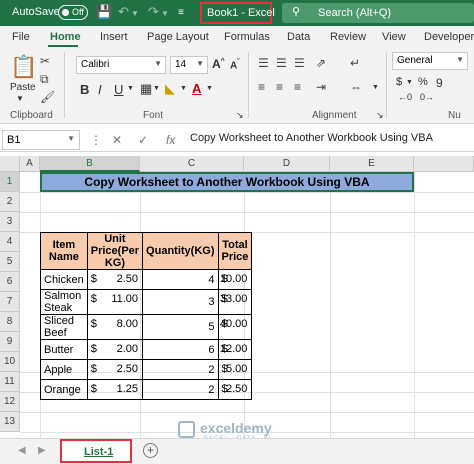 The height and width of the screenshot is (464, 474). What do you see at coordinates (130, 88) in the screenshot?
I see `underline-dropdown-icon: ▼` at bounding box center [130, 88].